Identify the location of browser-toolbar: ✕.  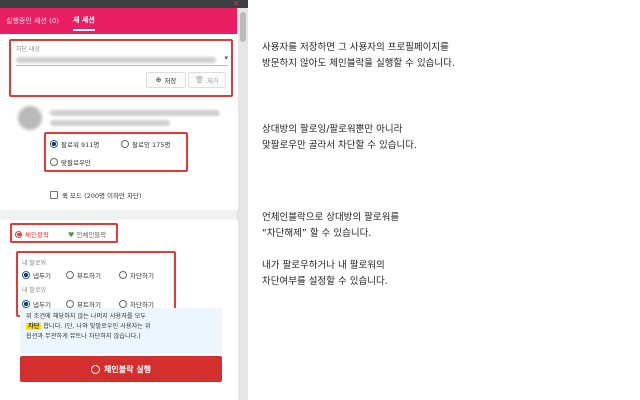
(124, 4).